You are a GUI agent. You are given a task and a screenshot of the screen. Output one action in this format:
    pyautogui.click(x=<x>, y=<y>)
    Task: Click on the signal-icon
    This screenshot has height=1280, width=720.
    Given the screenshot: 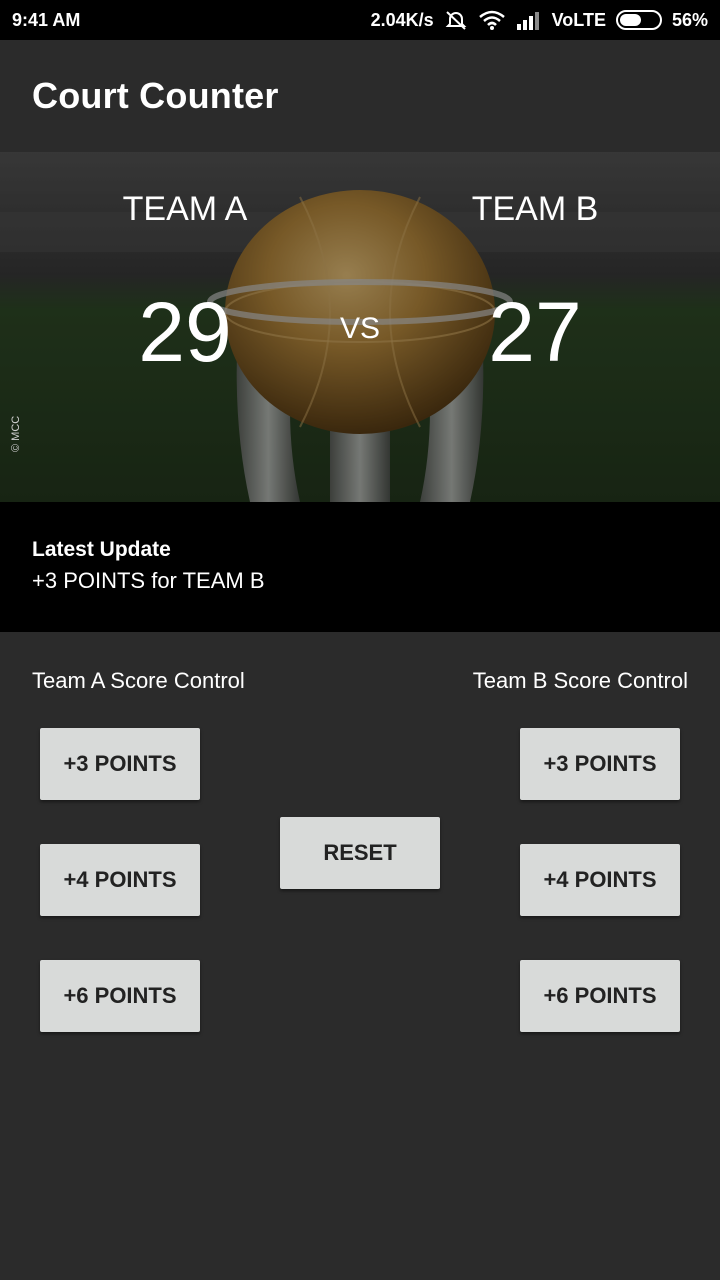 What is the action you would take?
    pyautogui.click(x=529, y=20)
    